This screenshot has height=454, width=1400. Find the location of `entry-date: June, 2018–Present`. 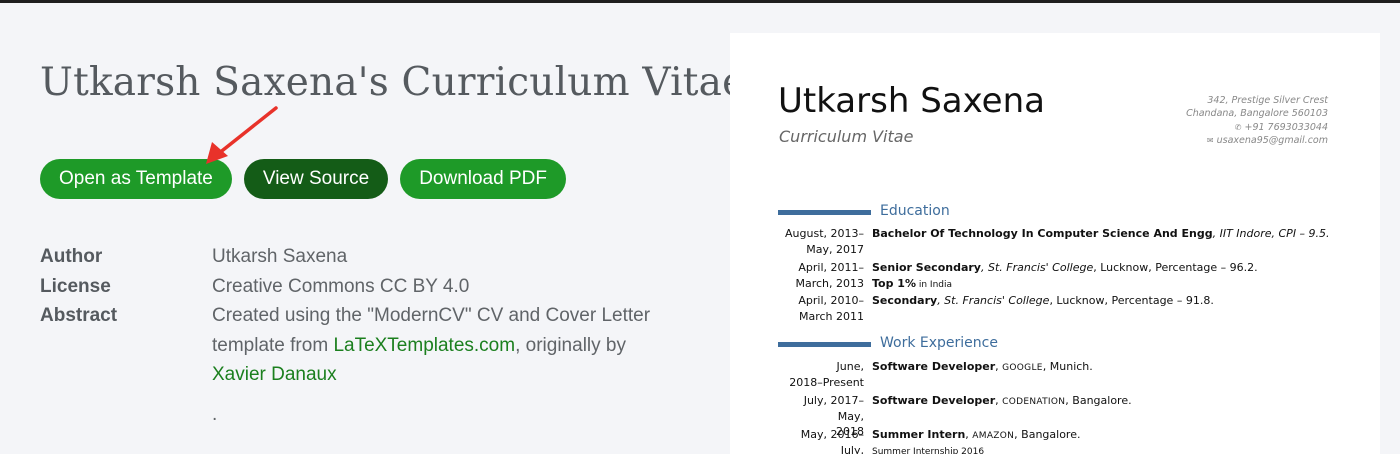

entry-date: June, 2018–Present is located at coordinates (826, 374).